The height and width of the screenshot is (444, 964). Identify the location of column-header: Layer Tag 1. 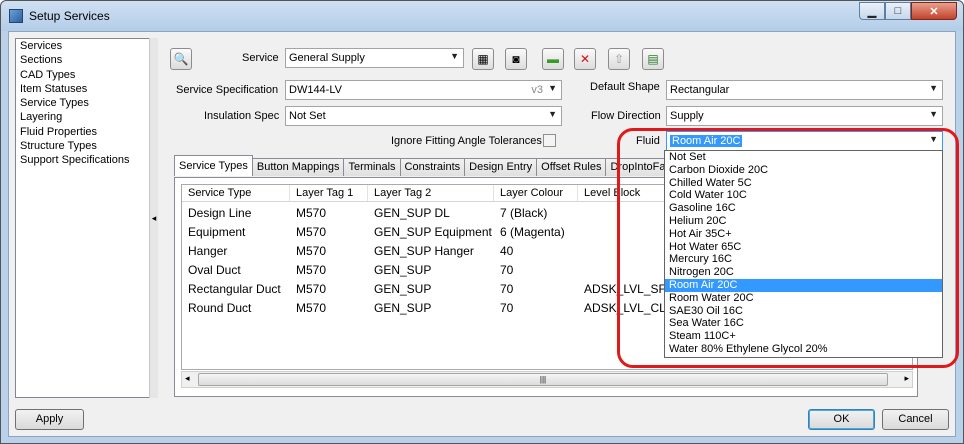
(329, 193).